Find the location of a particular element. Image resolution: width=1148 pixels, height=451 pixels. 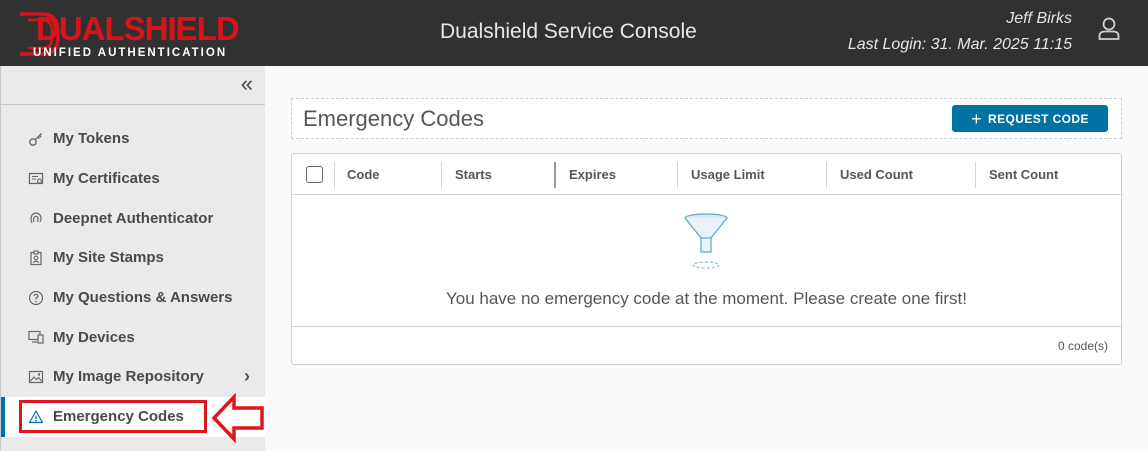

sidebar-item-my-site-stamps: My Site Stamps is located at coordinates (133, 258).